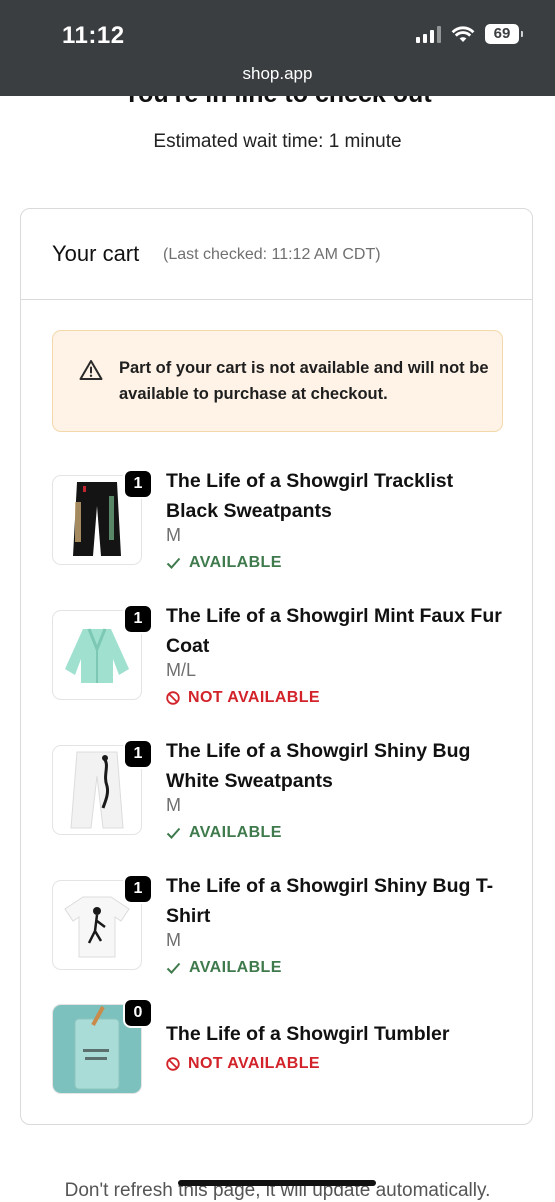 The image size is (555, 1202). I want to click on cart-header: Your cart (Last checked: 11:12 AM CDT), so click(276, 254).